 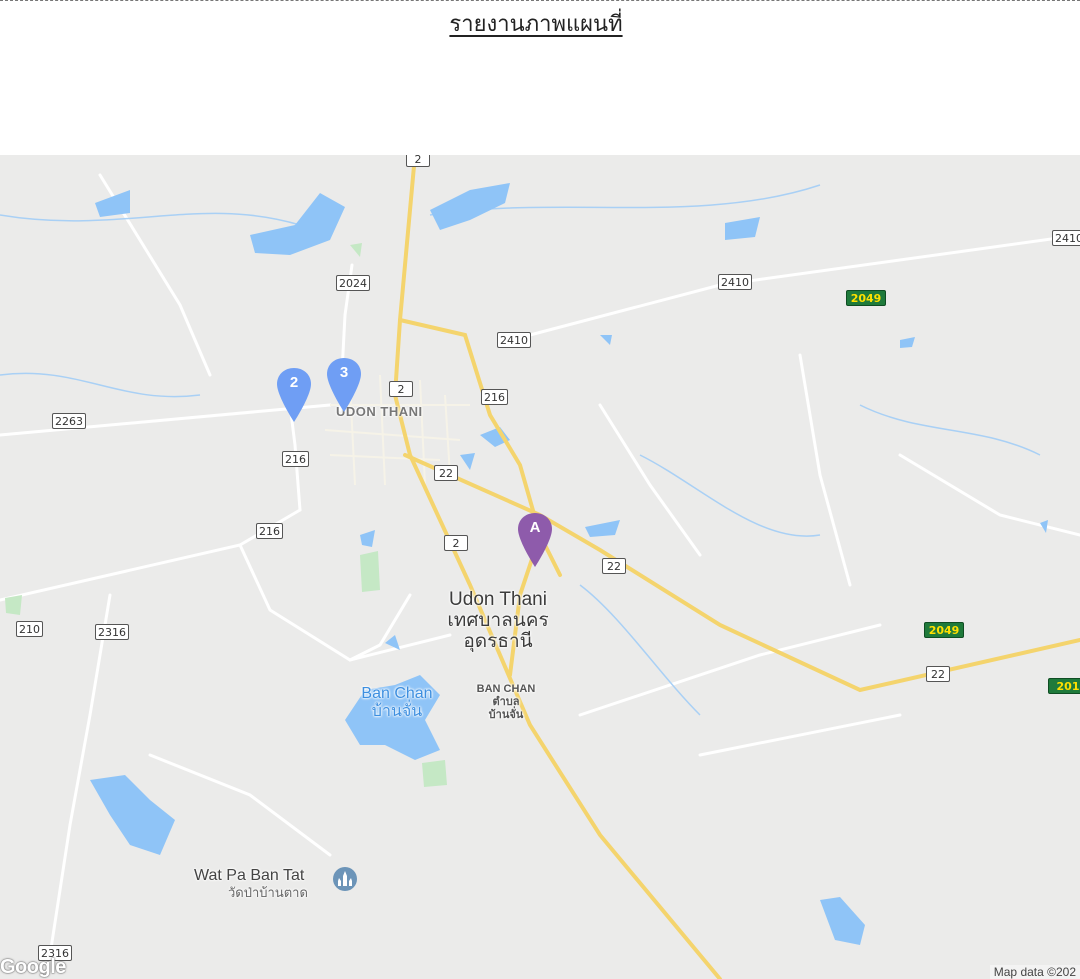 I want to click on ban-chan-en: Ban Chan, so click(x=397, y=693).